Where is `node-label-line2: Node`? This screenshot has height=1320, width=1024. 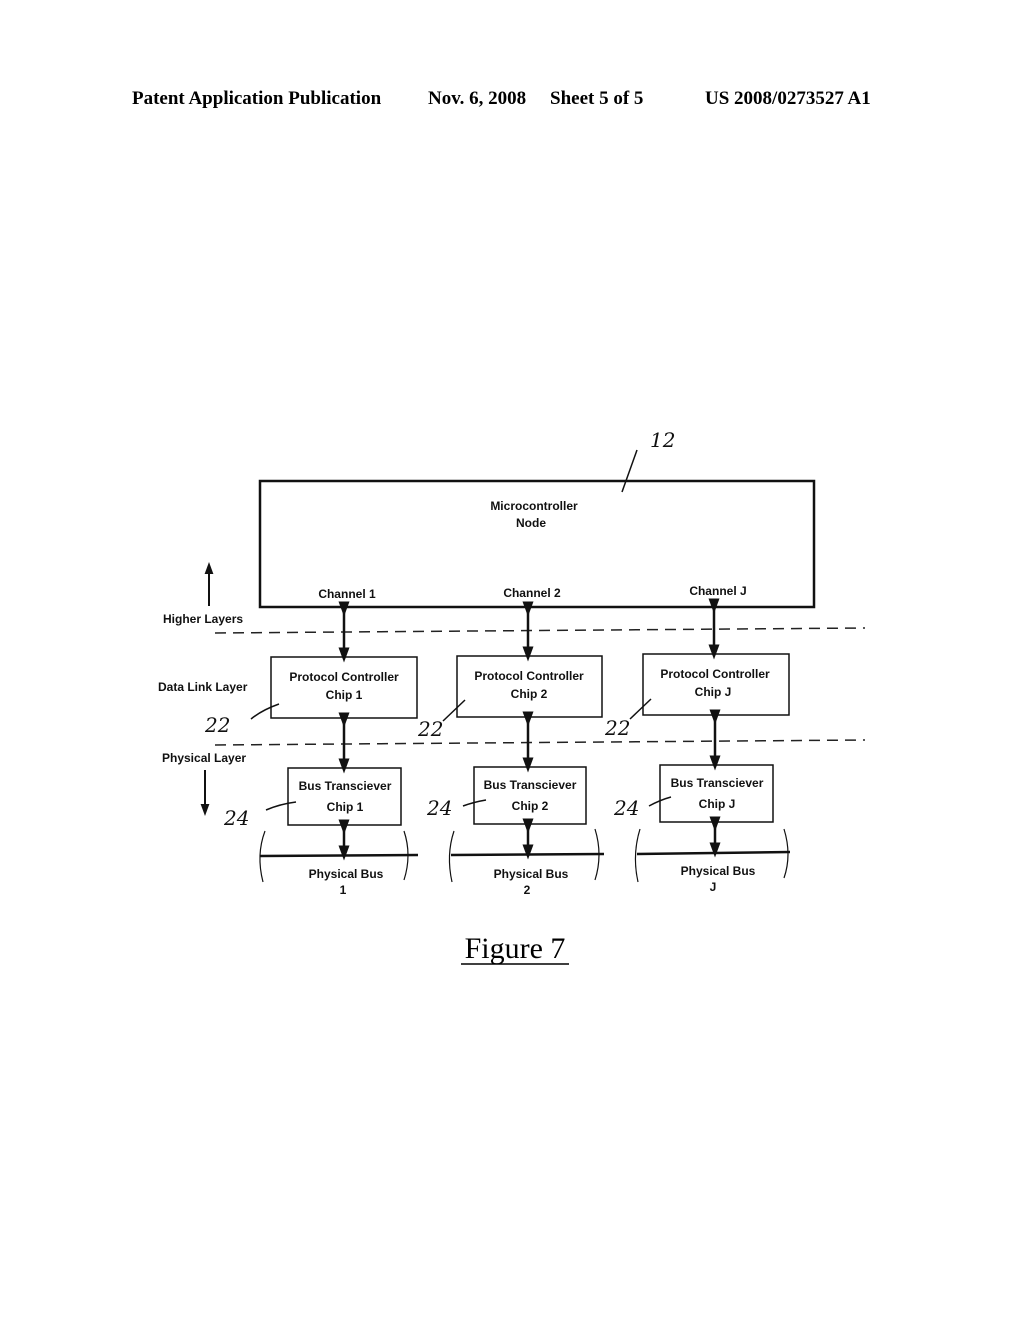
node-label-line2: Node is located at coordinates (531, 523).